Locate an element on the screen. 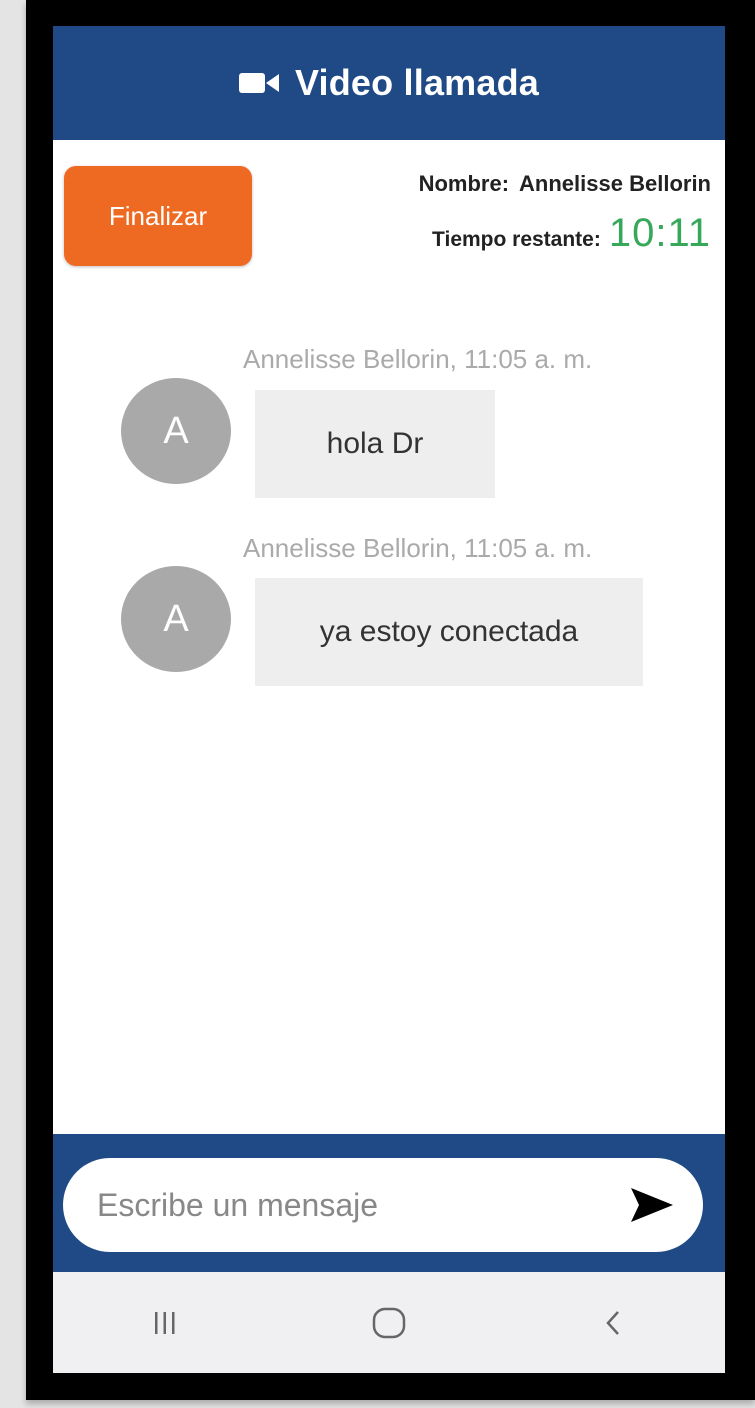  composer is located at coordinates (383, 1205).